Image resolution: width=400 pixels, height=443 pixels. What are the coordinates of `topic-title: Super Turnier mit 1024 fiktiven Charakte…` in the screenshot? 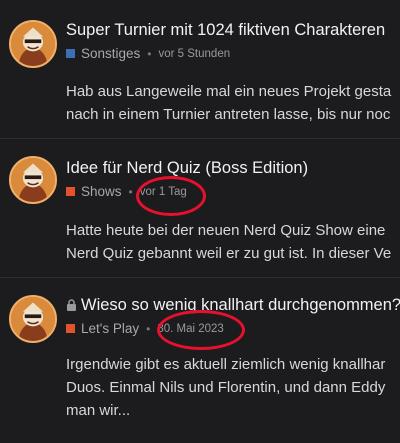 It's located at (233, 30).